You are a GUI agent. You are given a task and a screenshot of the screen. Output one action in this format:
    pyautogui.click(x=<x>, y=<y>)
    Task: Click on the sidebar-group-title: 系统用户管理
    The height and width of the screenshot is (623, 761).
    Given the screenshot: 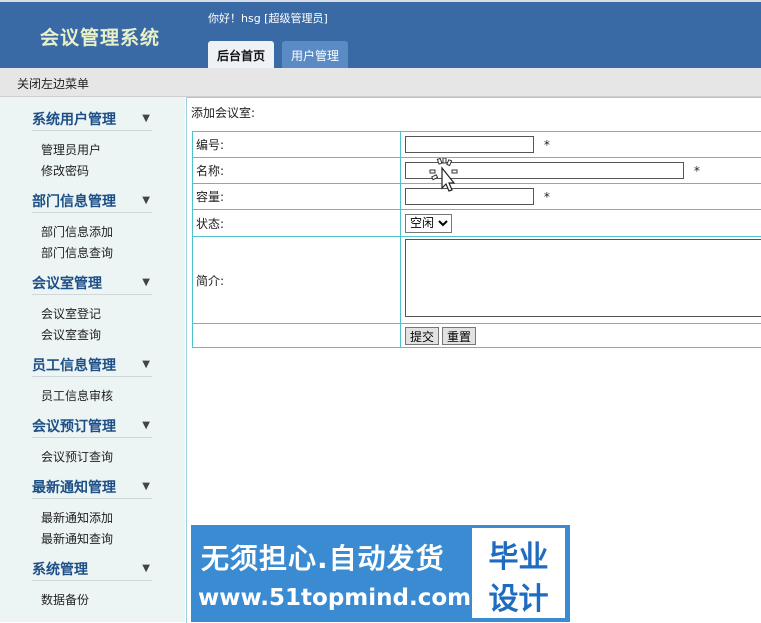 What is the action you would take?
    pyautogui.click(x=74, y=119)
    